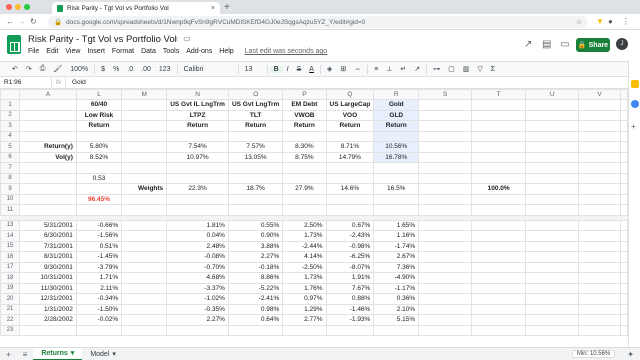 The width and height of the screenshot is (640, 360). Describe the element at coordinates (10, 299) in the screenshot. I see `row-header: 20` at that location.